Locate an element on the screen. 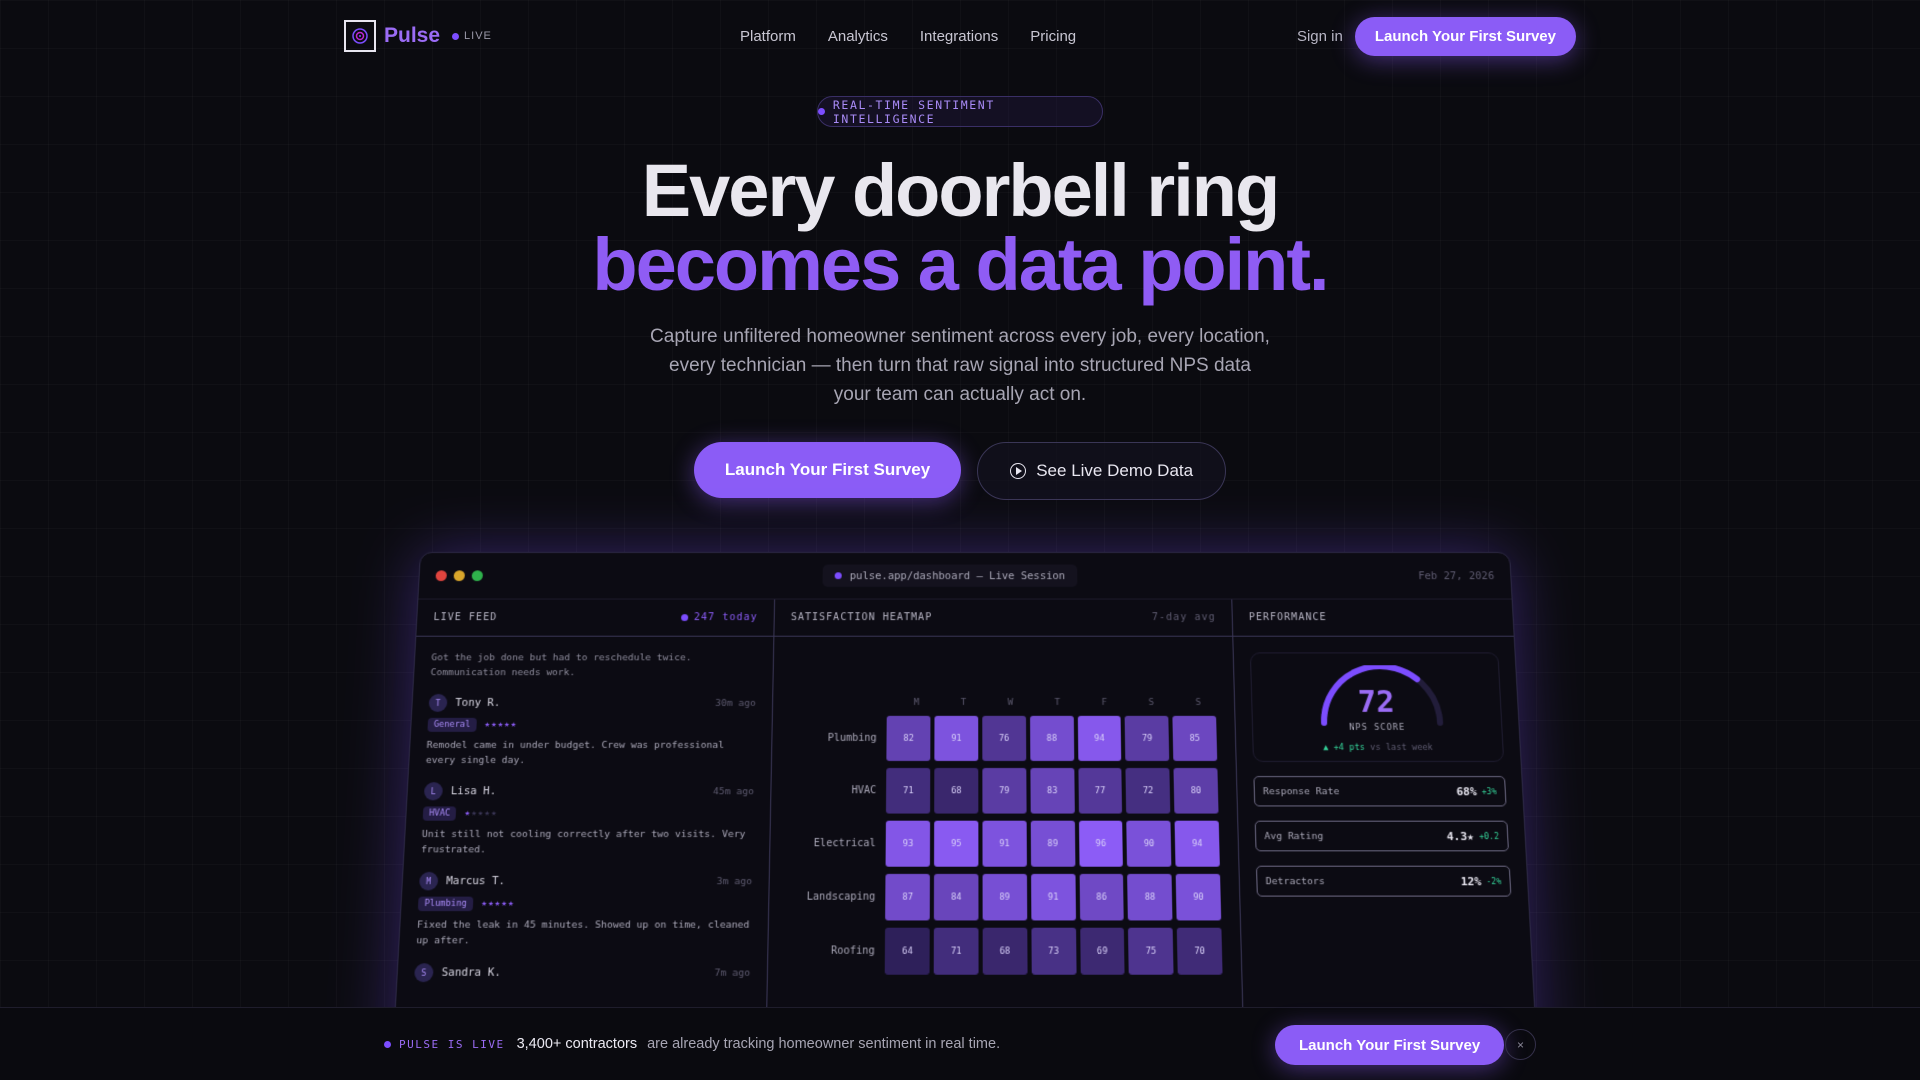  nav-links: Platform Analytics Integrations Pricing is located at coordinates (908, 36).